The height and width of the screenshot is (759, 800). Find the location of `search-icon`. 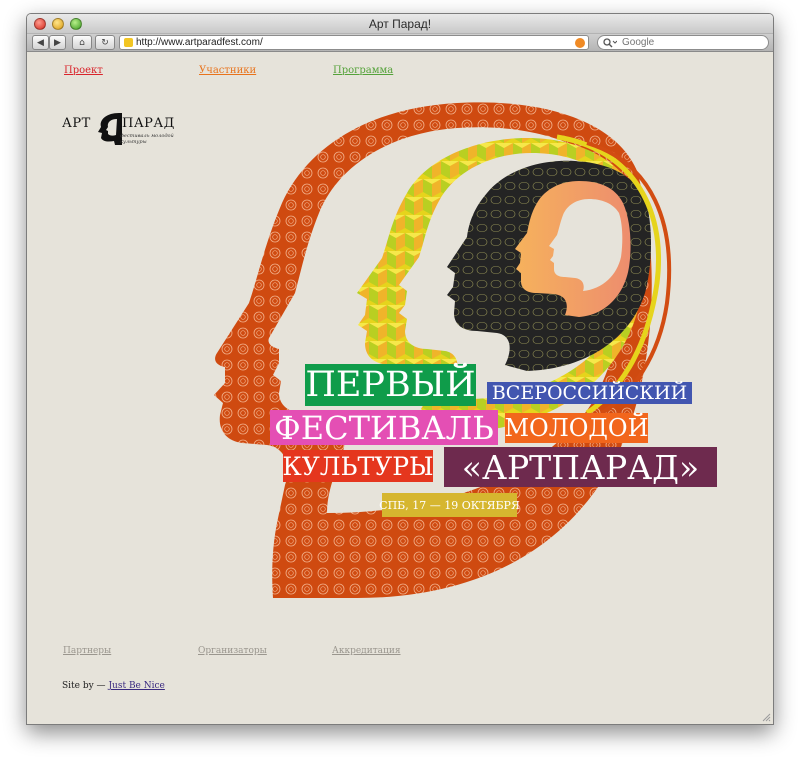

search-icon is located at coordinates (610, 43).